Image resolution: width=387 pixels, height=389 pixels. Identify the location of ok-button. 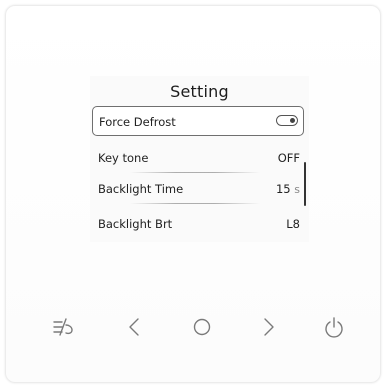
(202, 327).